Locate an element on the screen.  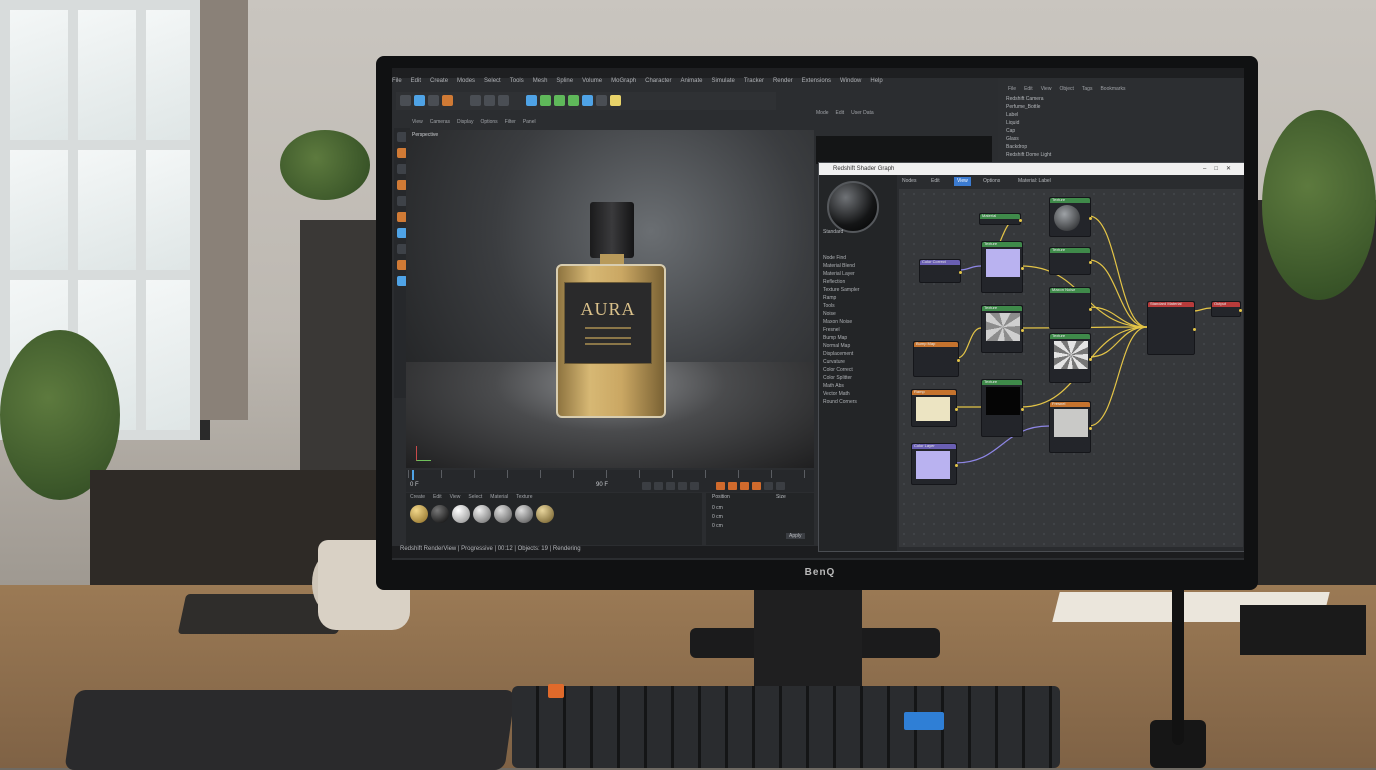
menu-item-11: Animate is located at coordinates (691, 81).